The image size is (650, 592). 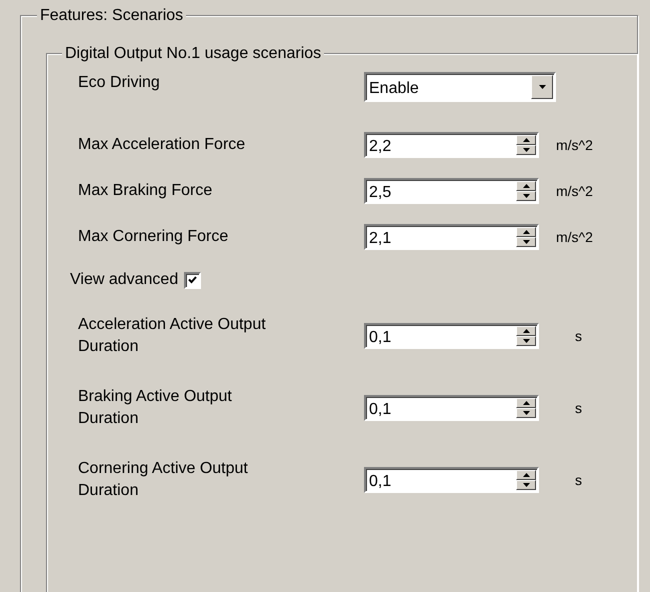 I want to click on checkbox, so click(x=193, y=280).